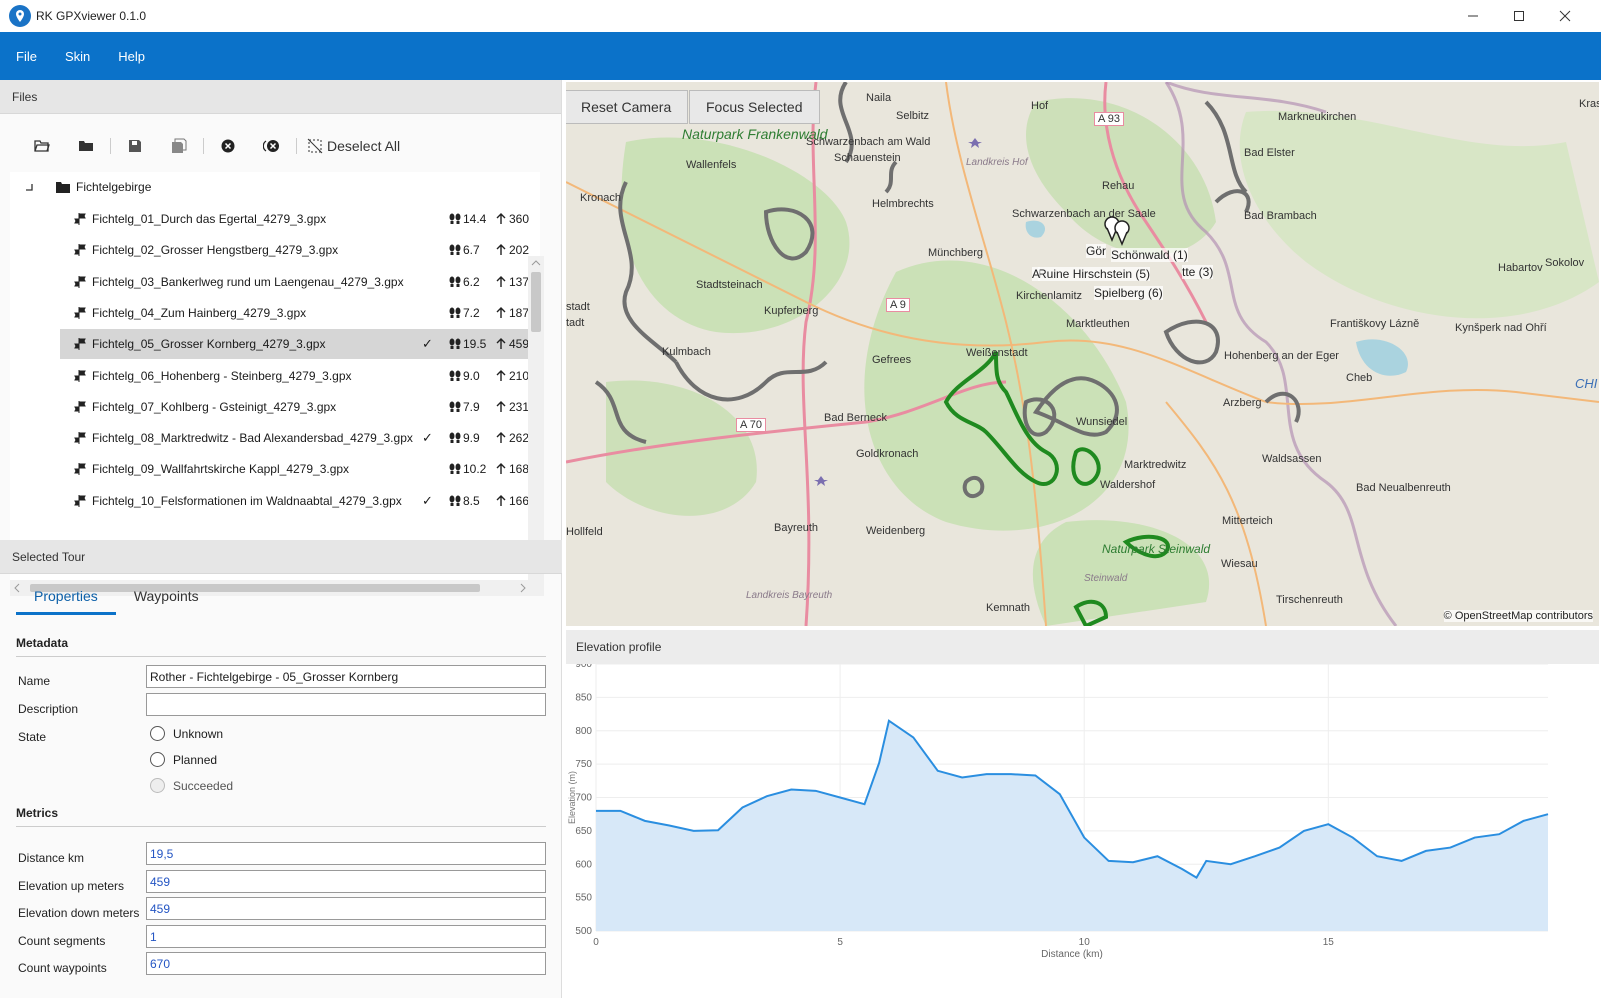 This screenshot has width=1601, height=998. What do you see at coordinates (1473, 16) in the screenshot?
I see `minimize-icon` at bounding box center [1473, 16].